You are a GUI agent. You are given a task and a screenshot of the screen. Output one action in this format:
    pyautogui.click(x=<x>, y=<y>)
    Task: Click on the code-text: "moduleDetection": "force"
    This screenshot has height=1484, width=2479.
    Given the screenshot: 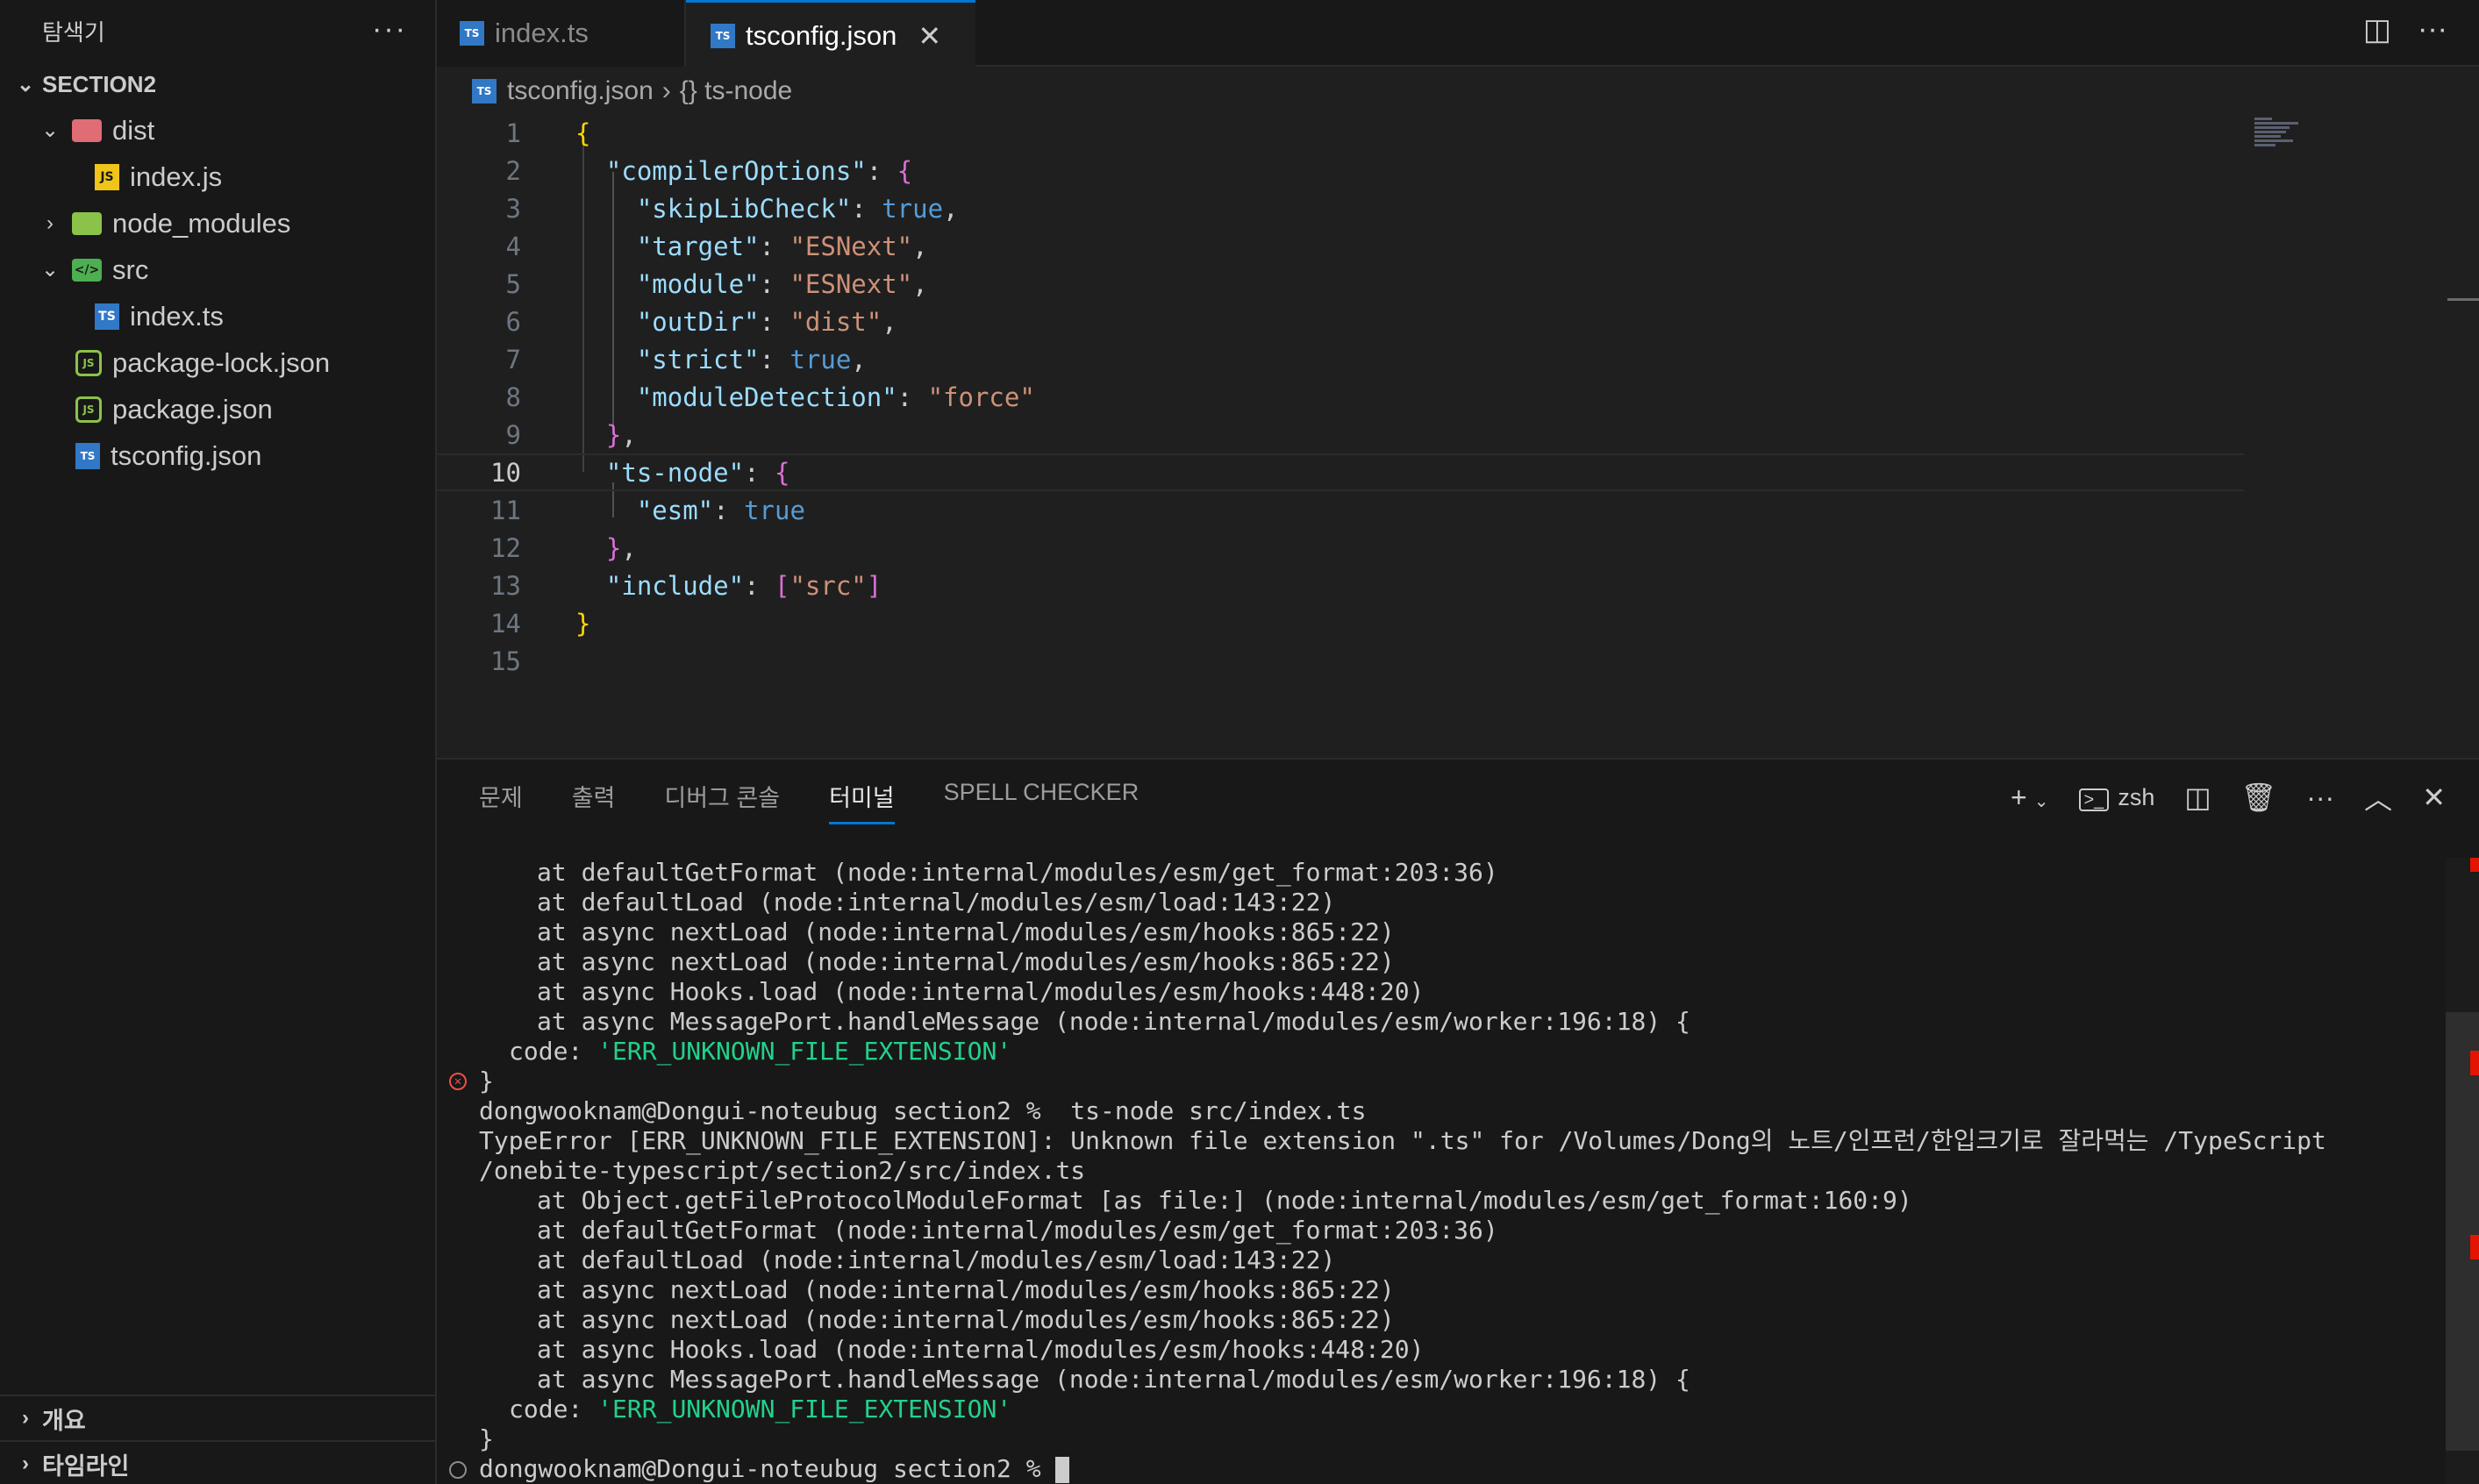 What is the action you would take?
    pyautogui.click(x=835, y=397)
    